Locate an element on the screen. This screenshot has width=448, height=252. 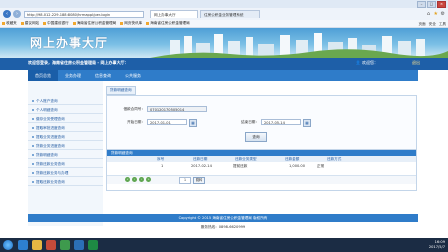
city-skyline-image is located at coordinates (299, 45).